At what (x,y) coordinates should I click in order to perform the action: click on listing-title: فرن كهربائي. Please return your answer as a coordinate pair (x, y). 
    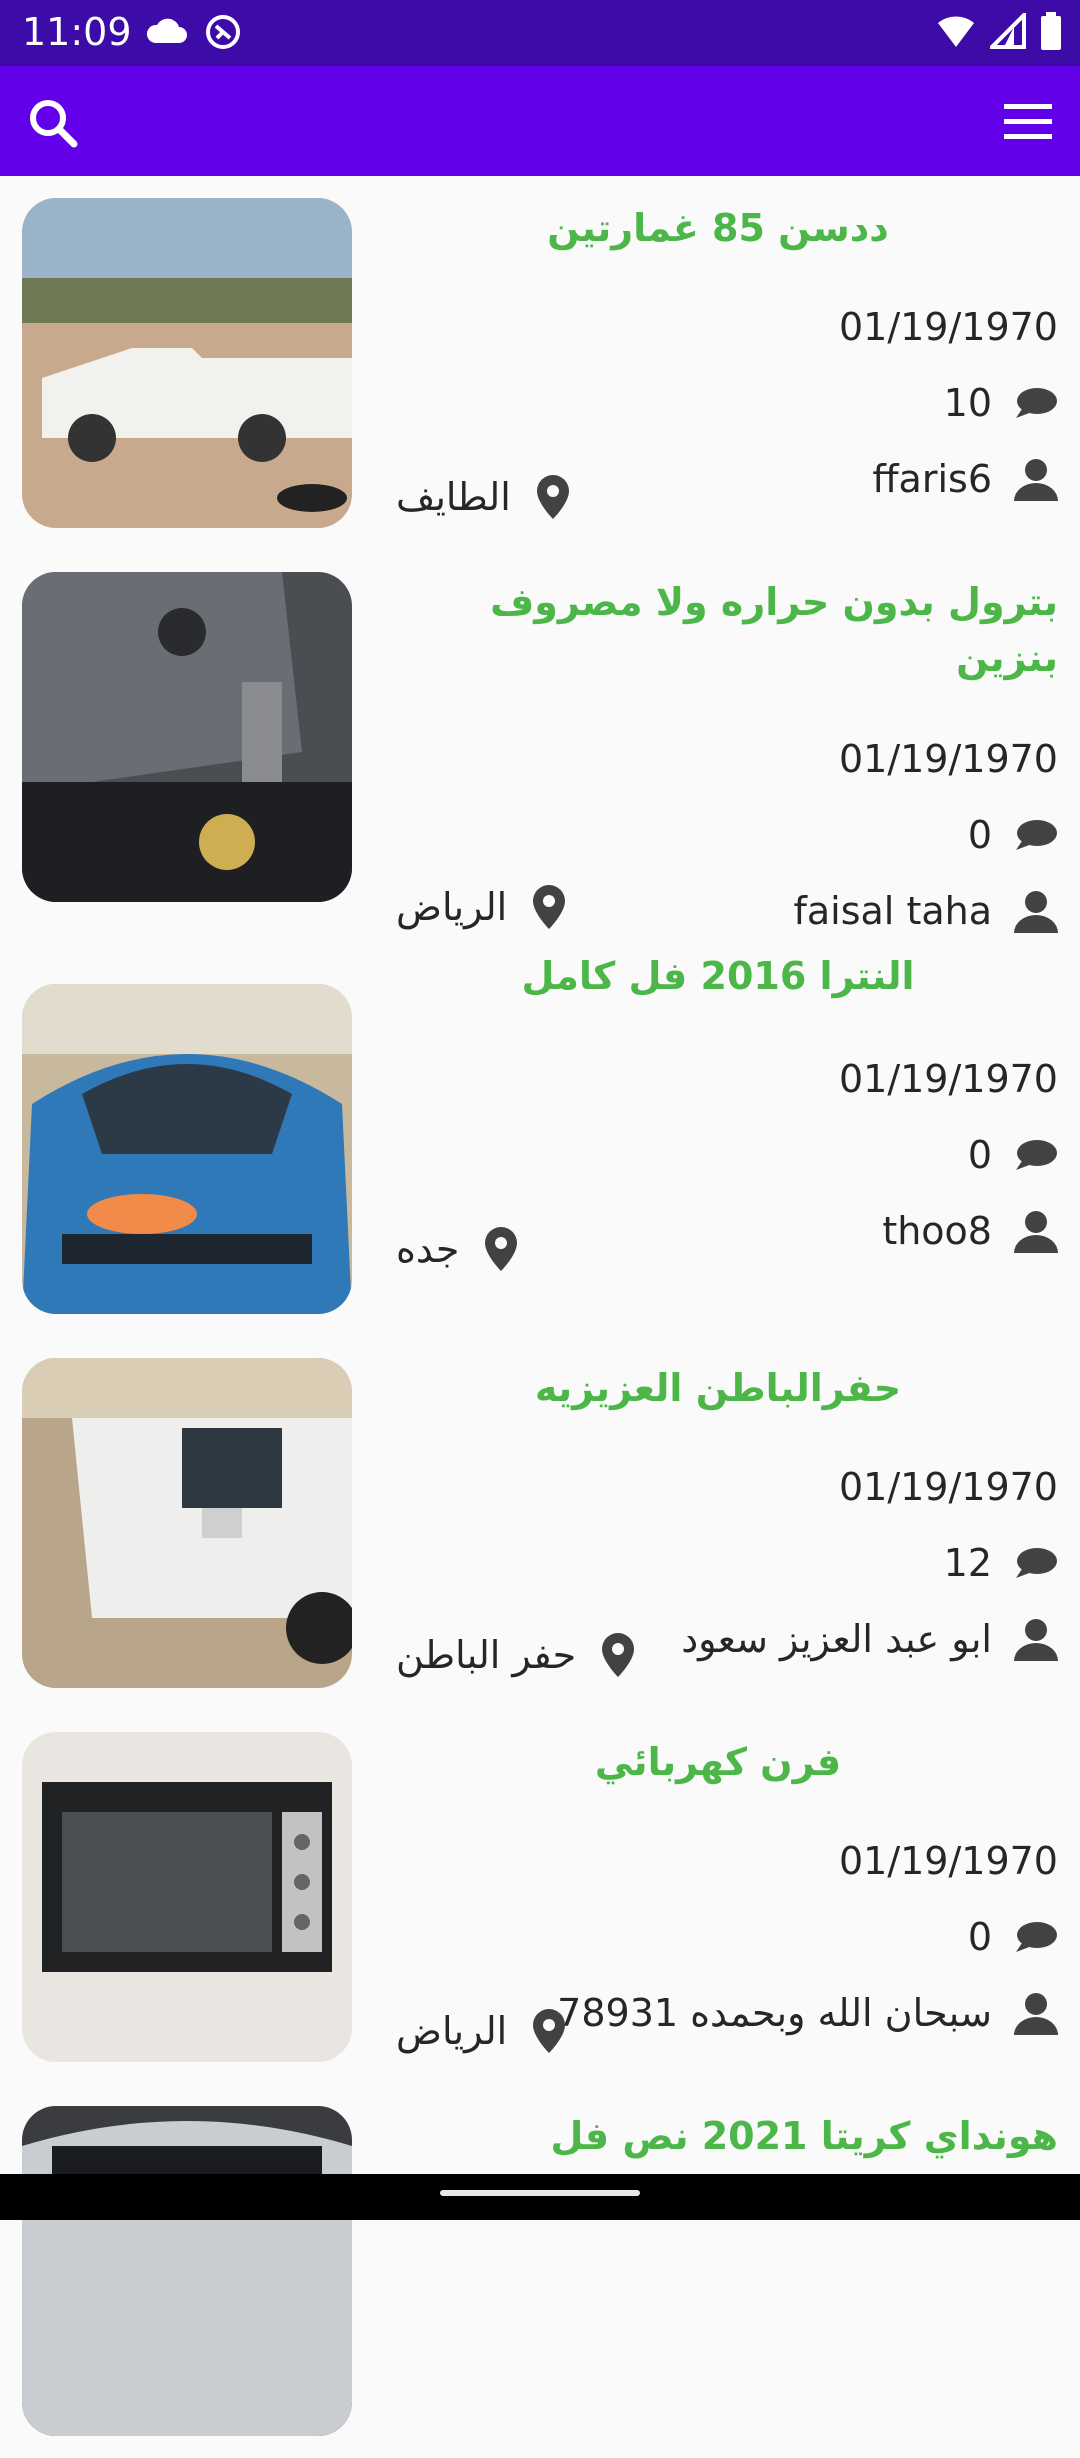
    Looking at the image, I should click on (718, 1762).